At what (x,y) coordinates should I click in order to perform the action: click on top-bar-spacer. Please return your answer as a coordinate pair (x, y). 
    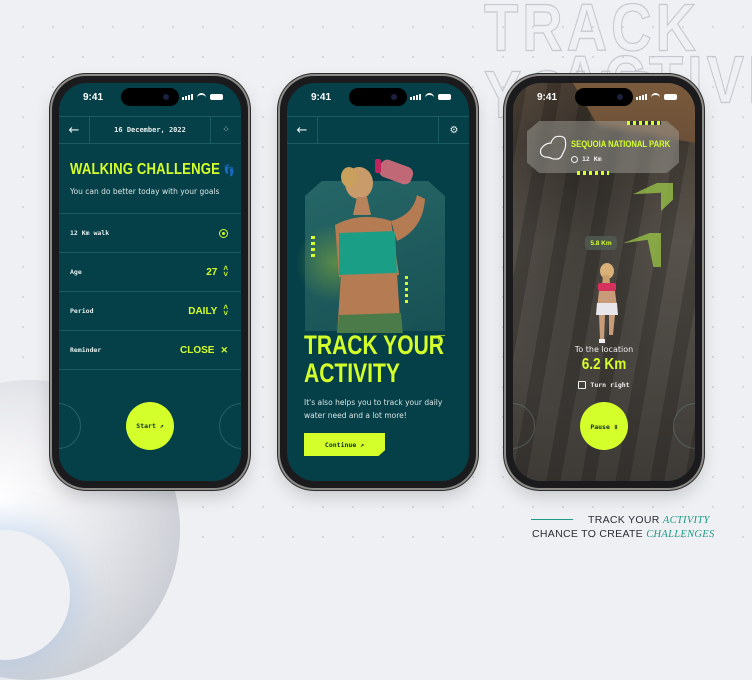
    Looking at the image, I should click on (378, 130).